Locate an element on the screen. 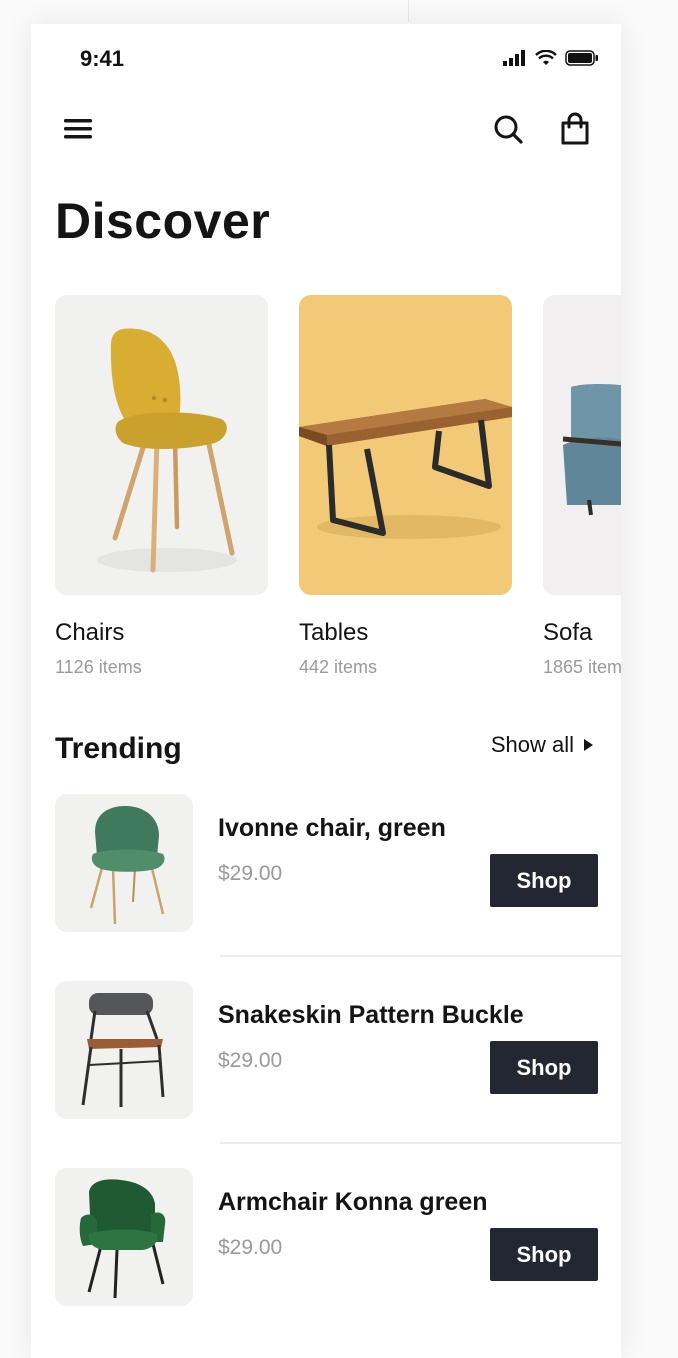  category-card-sofa is located at coordinates (582, 445).